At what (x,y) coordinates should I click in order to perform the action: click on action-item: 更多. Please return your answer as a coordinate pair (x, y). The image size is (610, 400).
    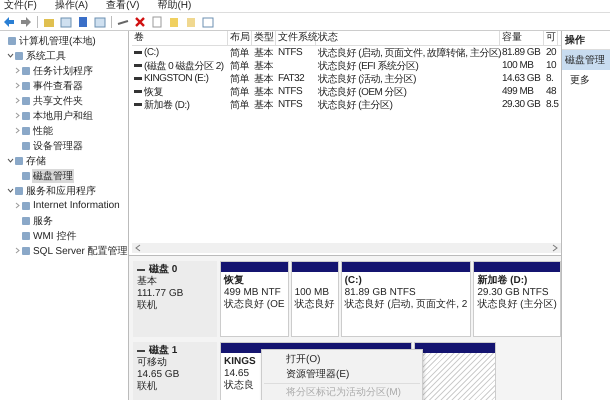
    Looking at the image, I should click on (586, 80).